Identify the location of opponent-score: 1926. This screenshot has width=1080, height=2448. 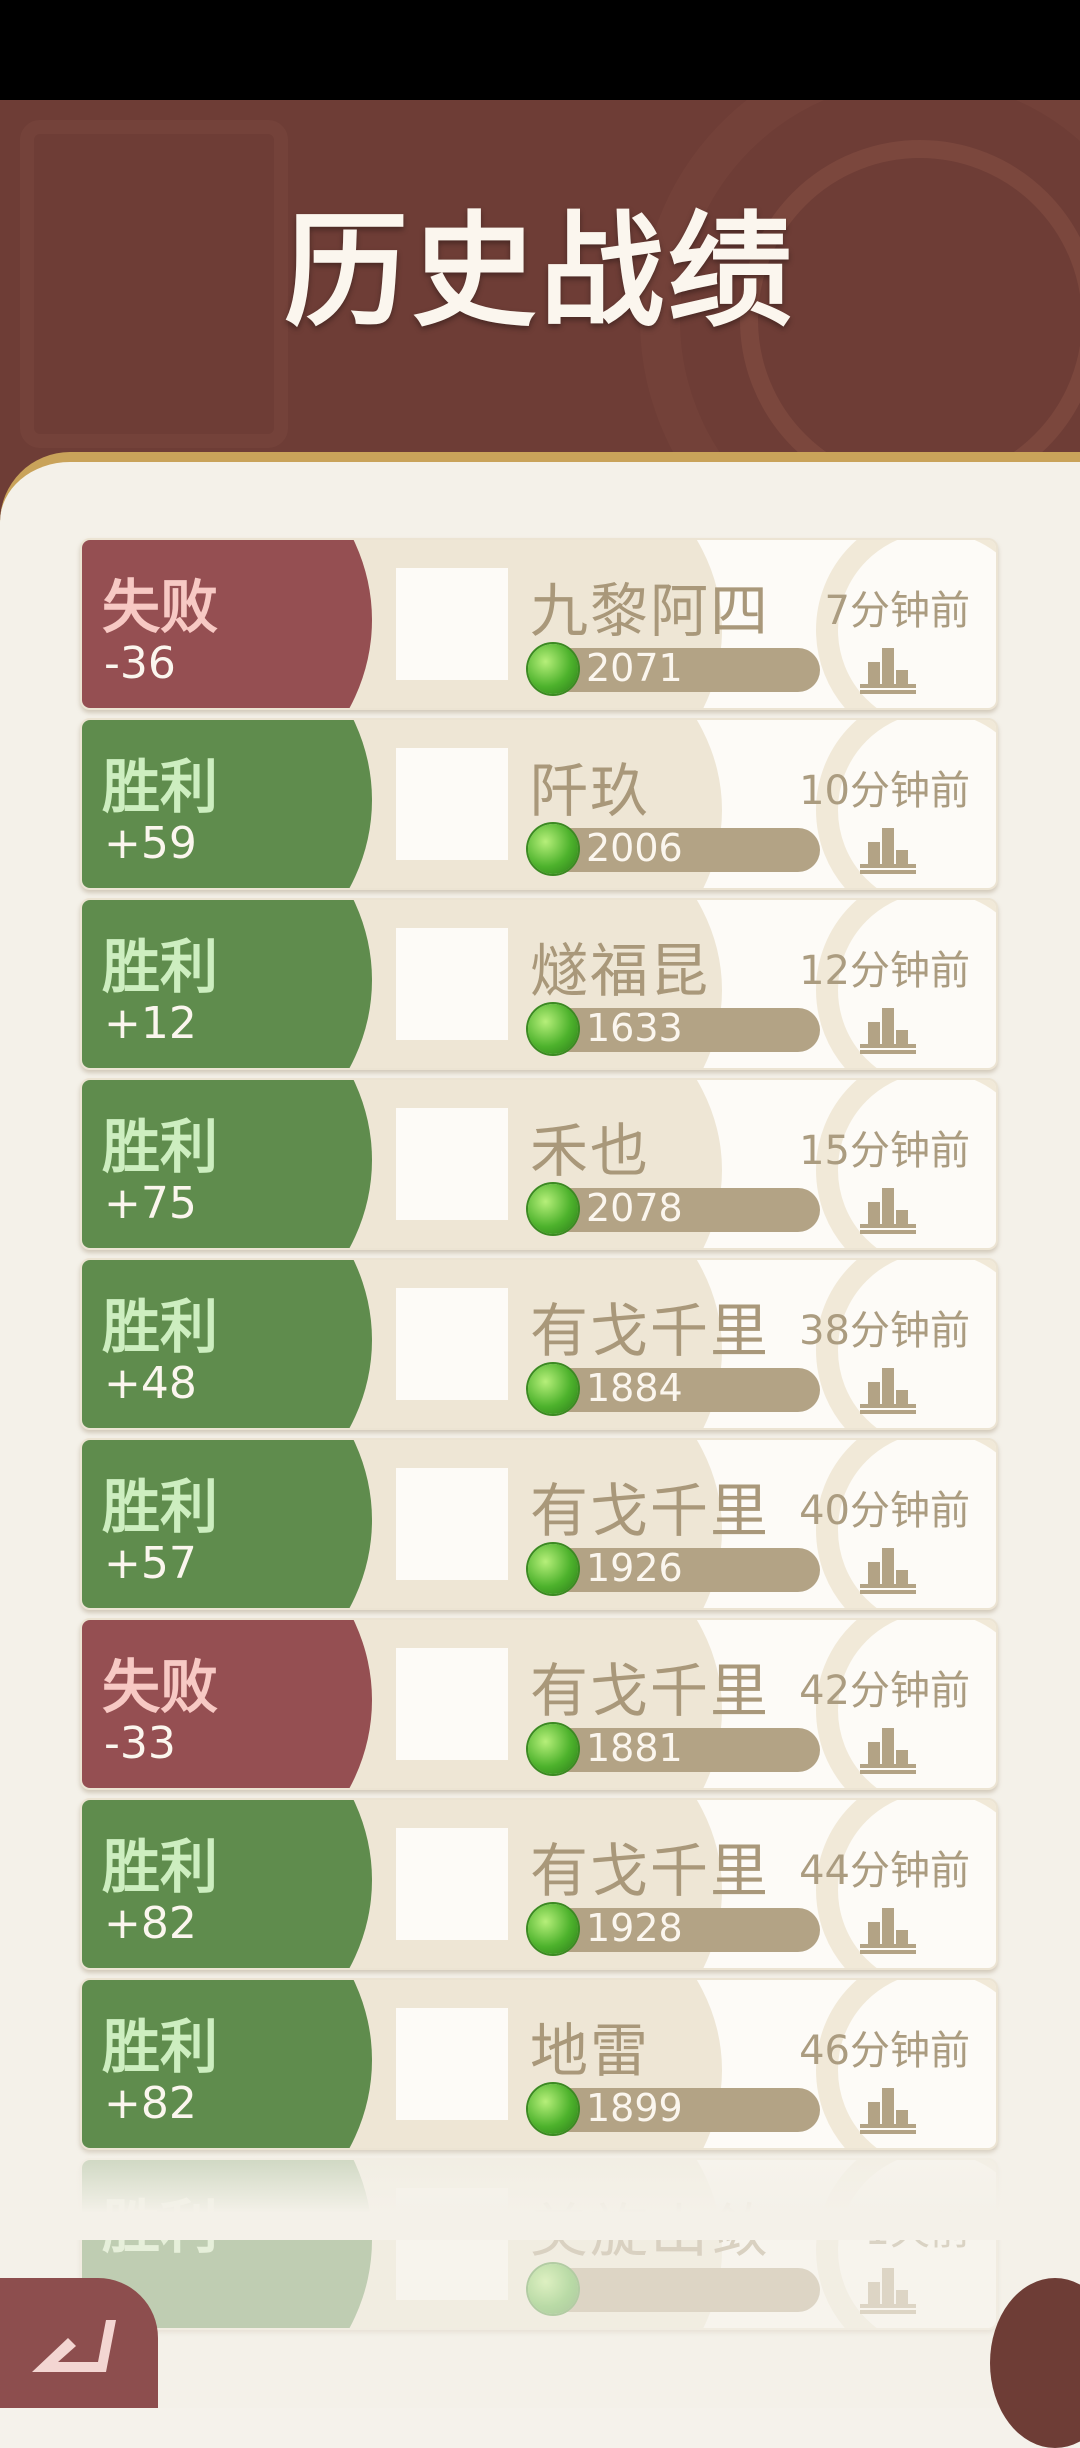
(634, 1568).